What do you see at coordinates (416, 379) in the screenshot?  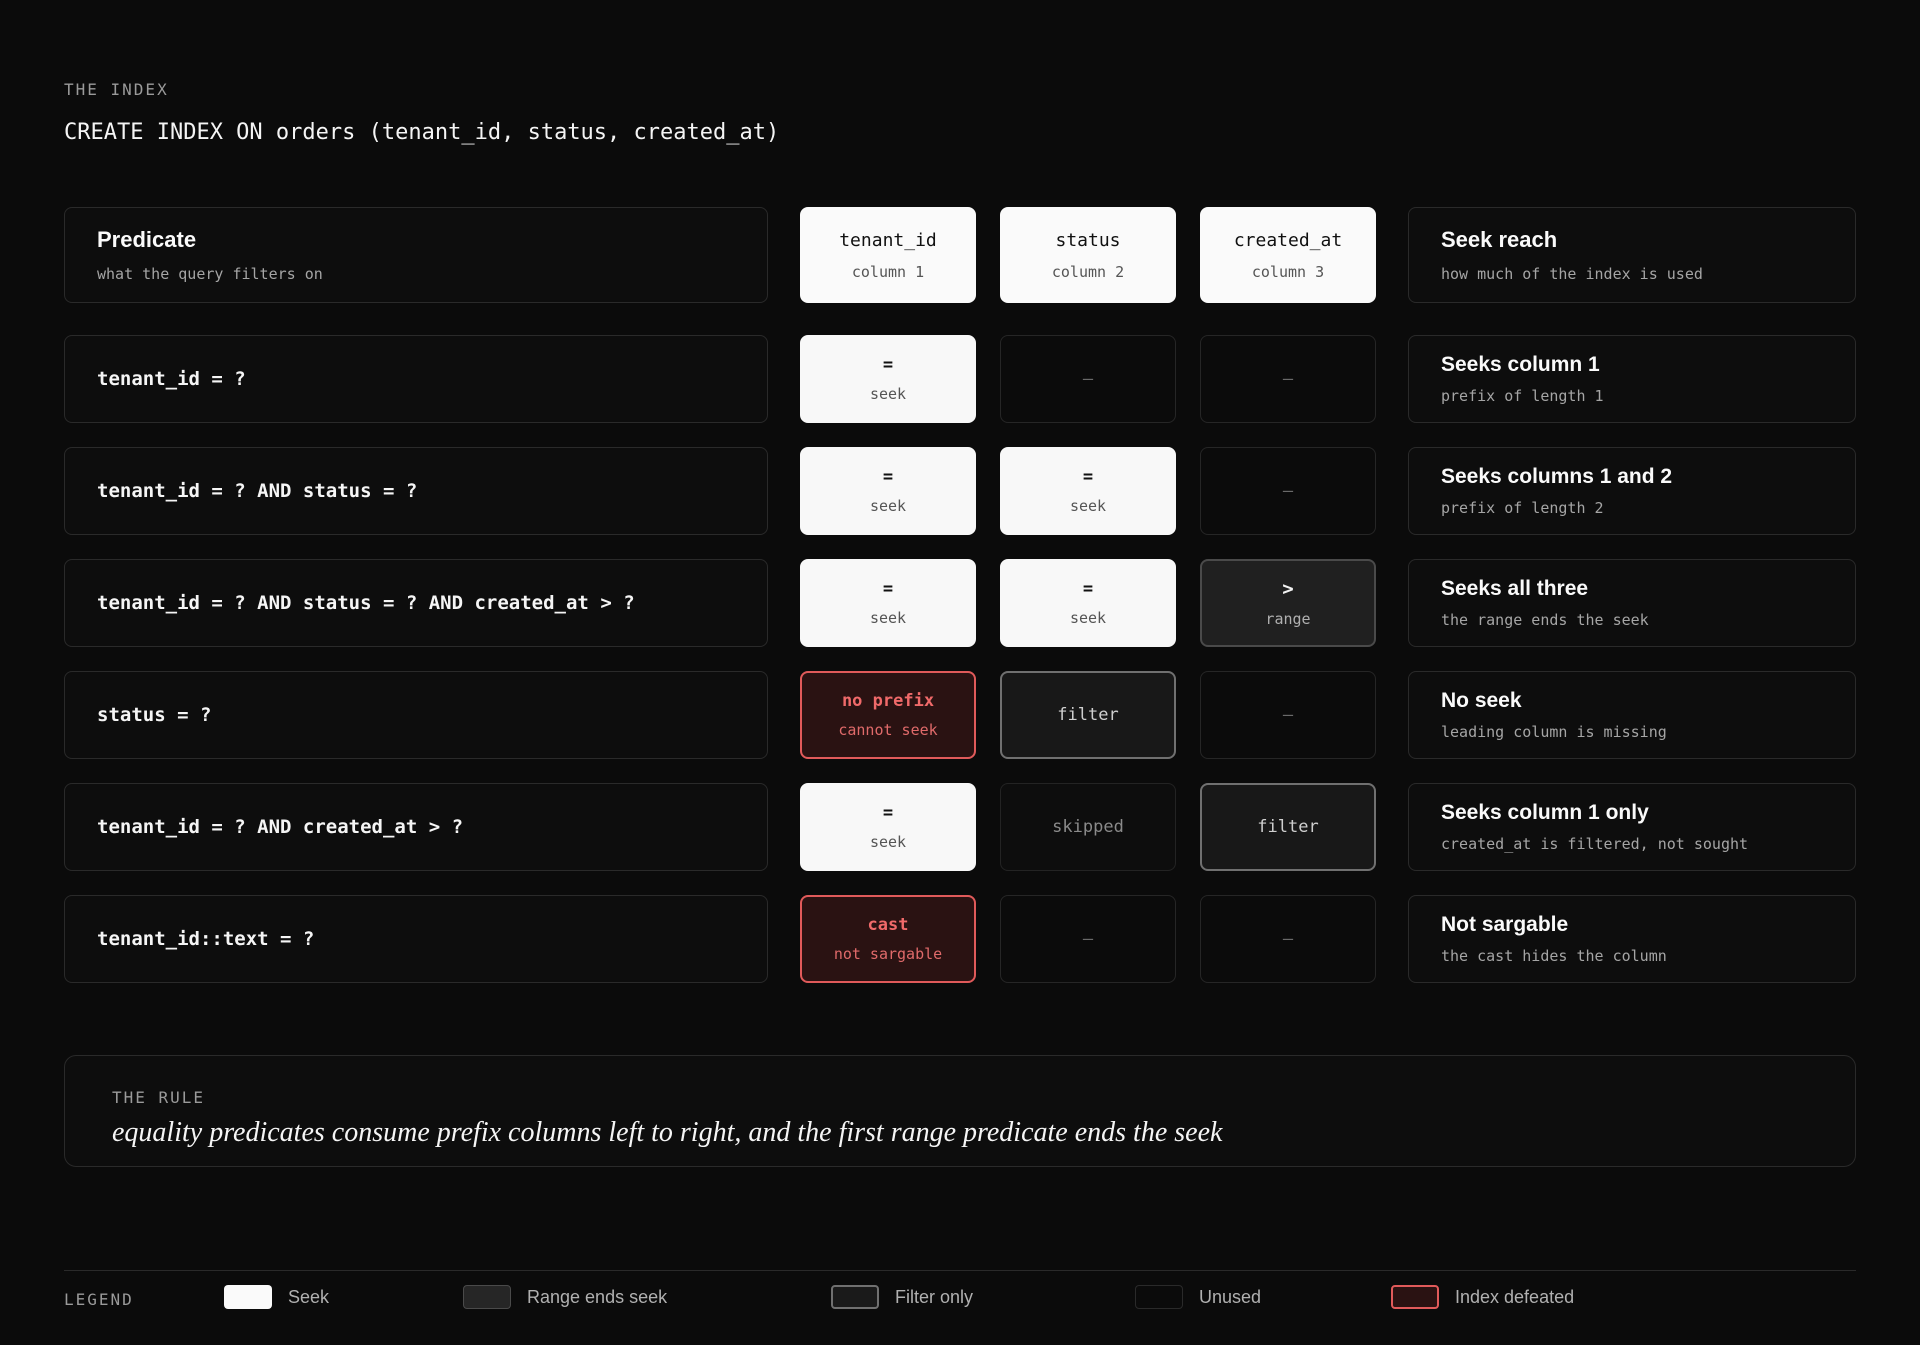 I see `predicate-cell: tenant_id = ?` at bounding box center [416, 379].